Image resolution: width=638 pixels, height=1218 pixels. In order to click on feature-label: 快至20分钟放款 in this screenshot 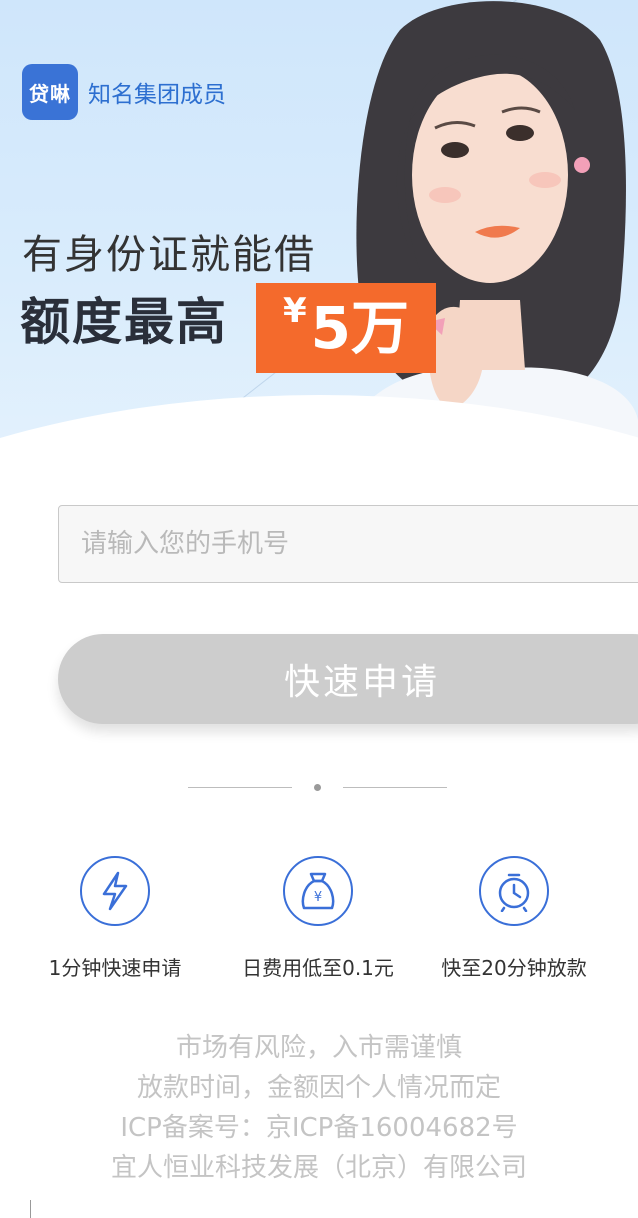, I will do `click(514, 968)`.